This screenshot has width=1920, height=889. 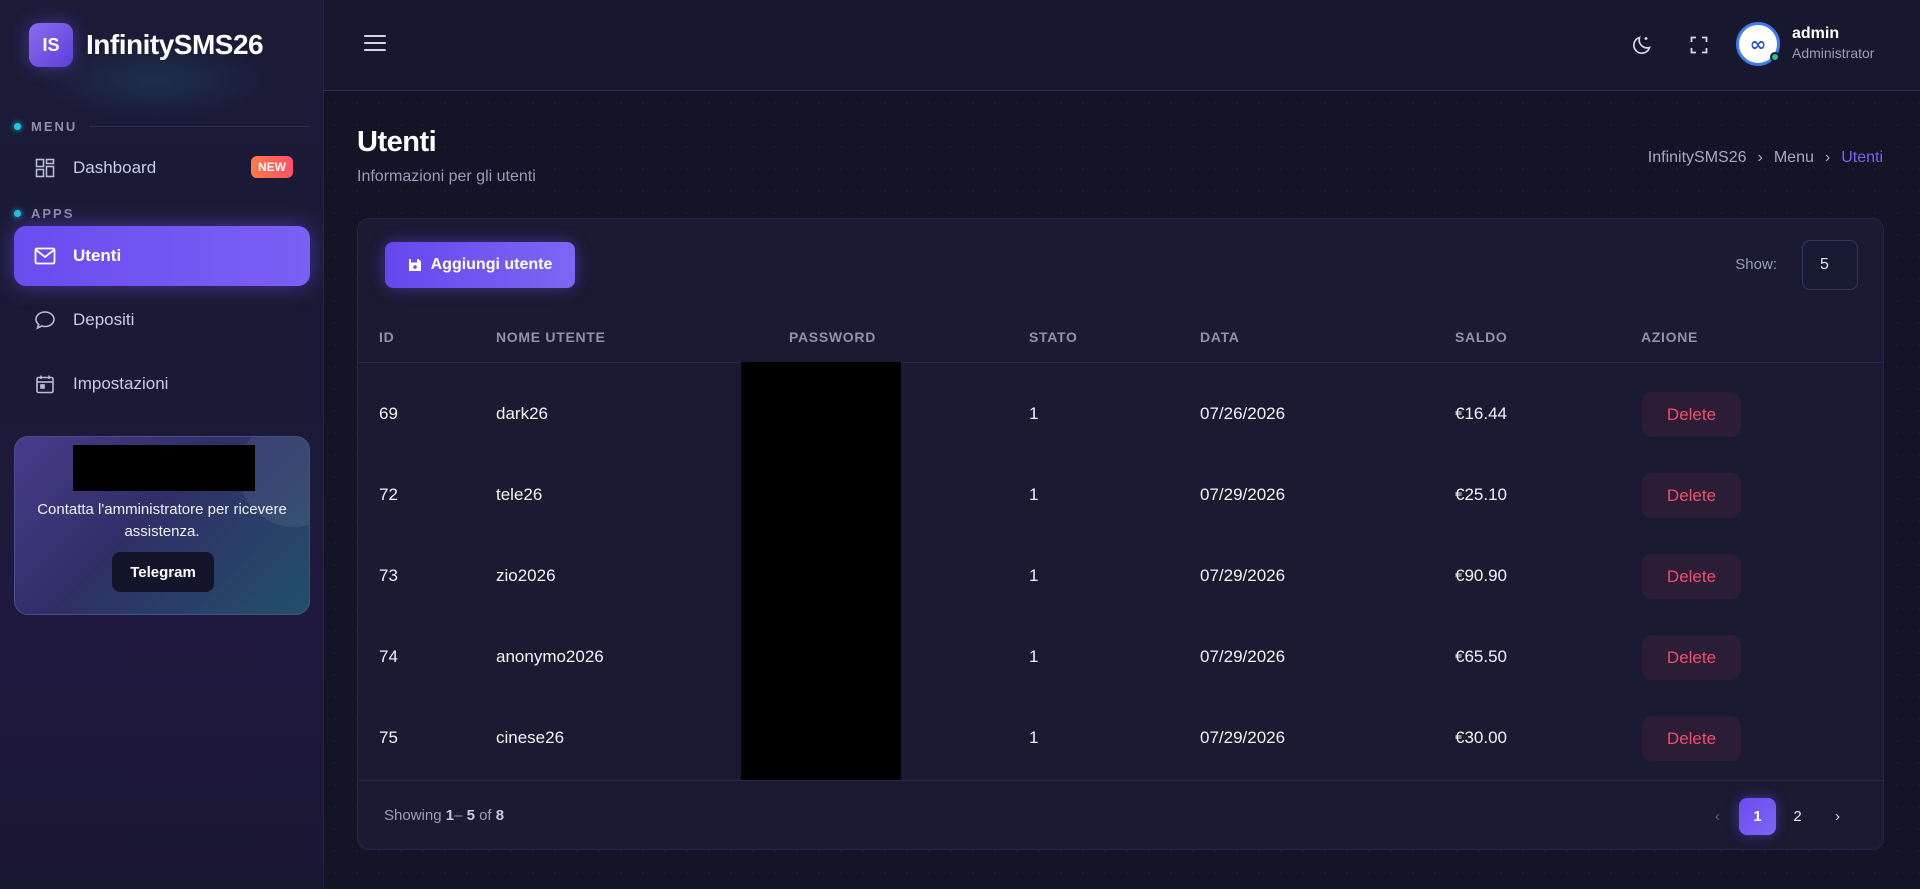 What do you see at coordinates (97, 255) in the screenshot?
I see `sidebar-item-label: Utenti` at bounding box center [97, 255].